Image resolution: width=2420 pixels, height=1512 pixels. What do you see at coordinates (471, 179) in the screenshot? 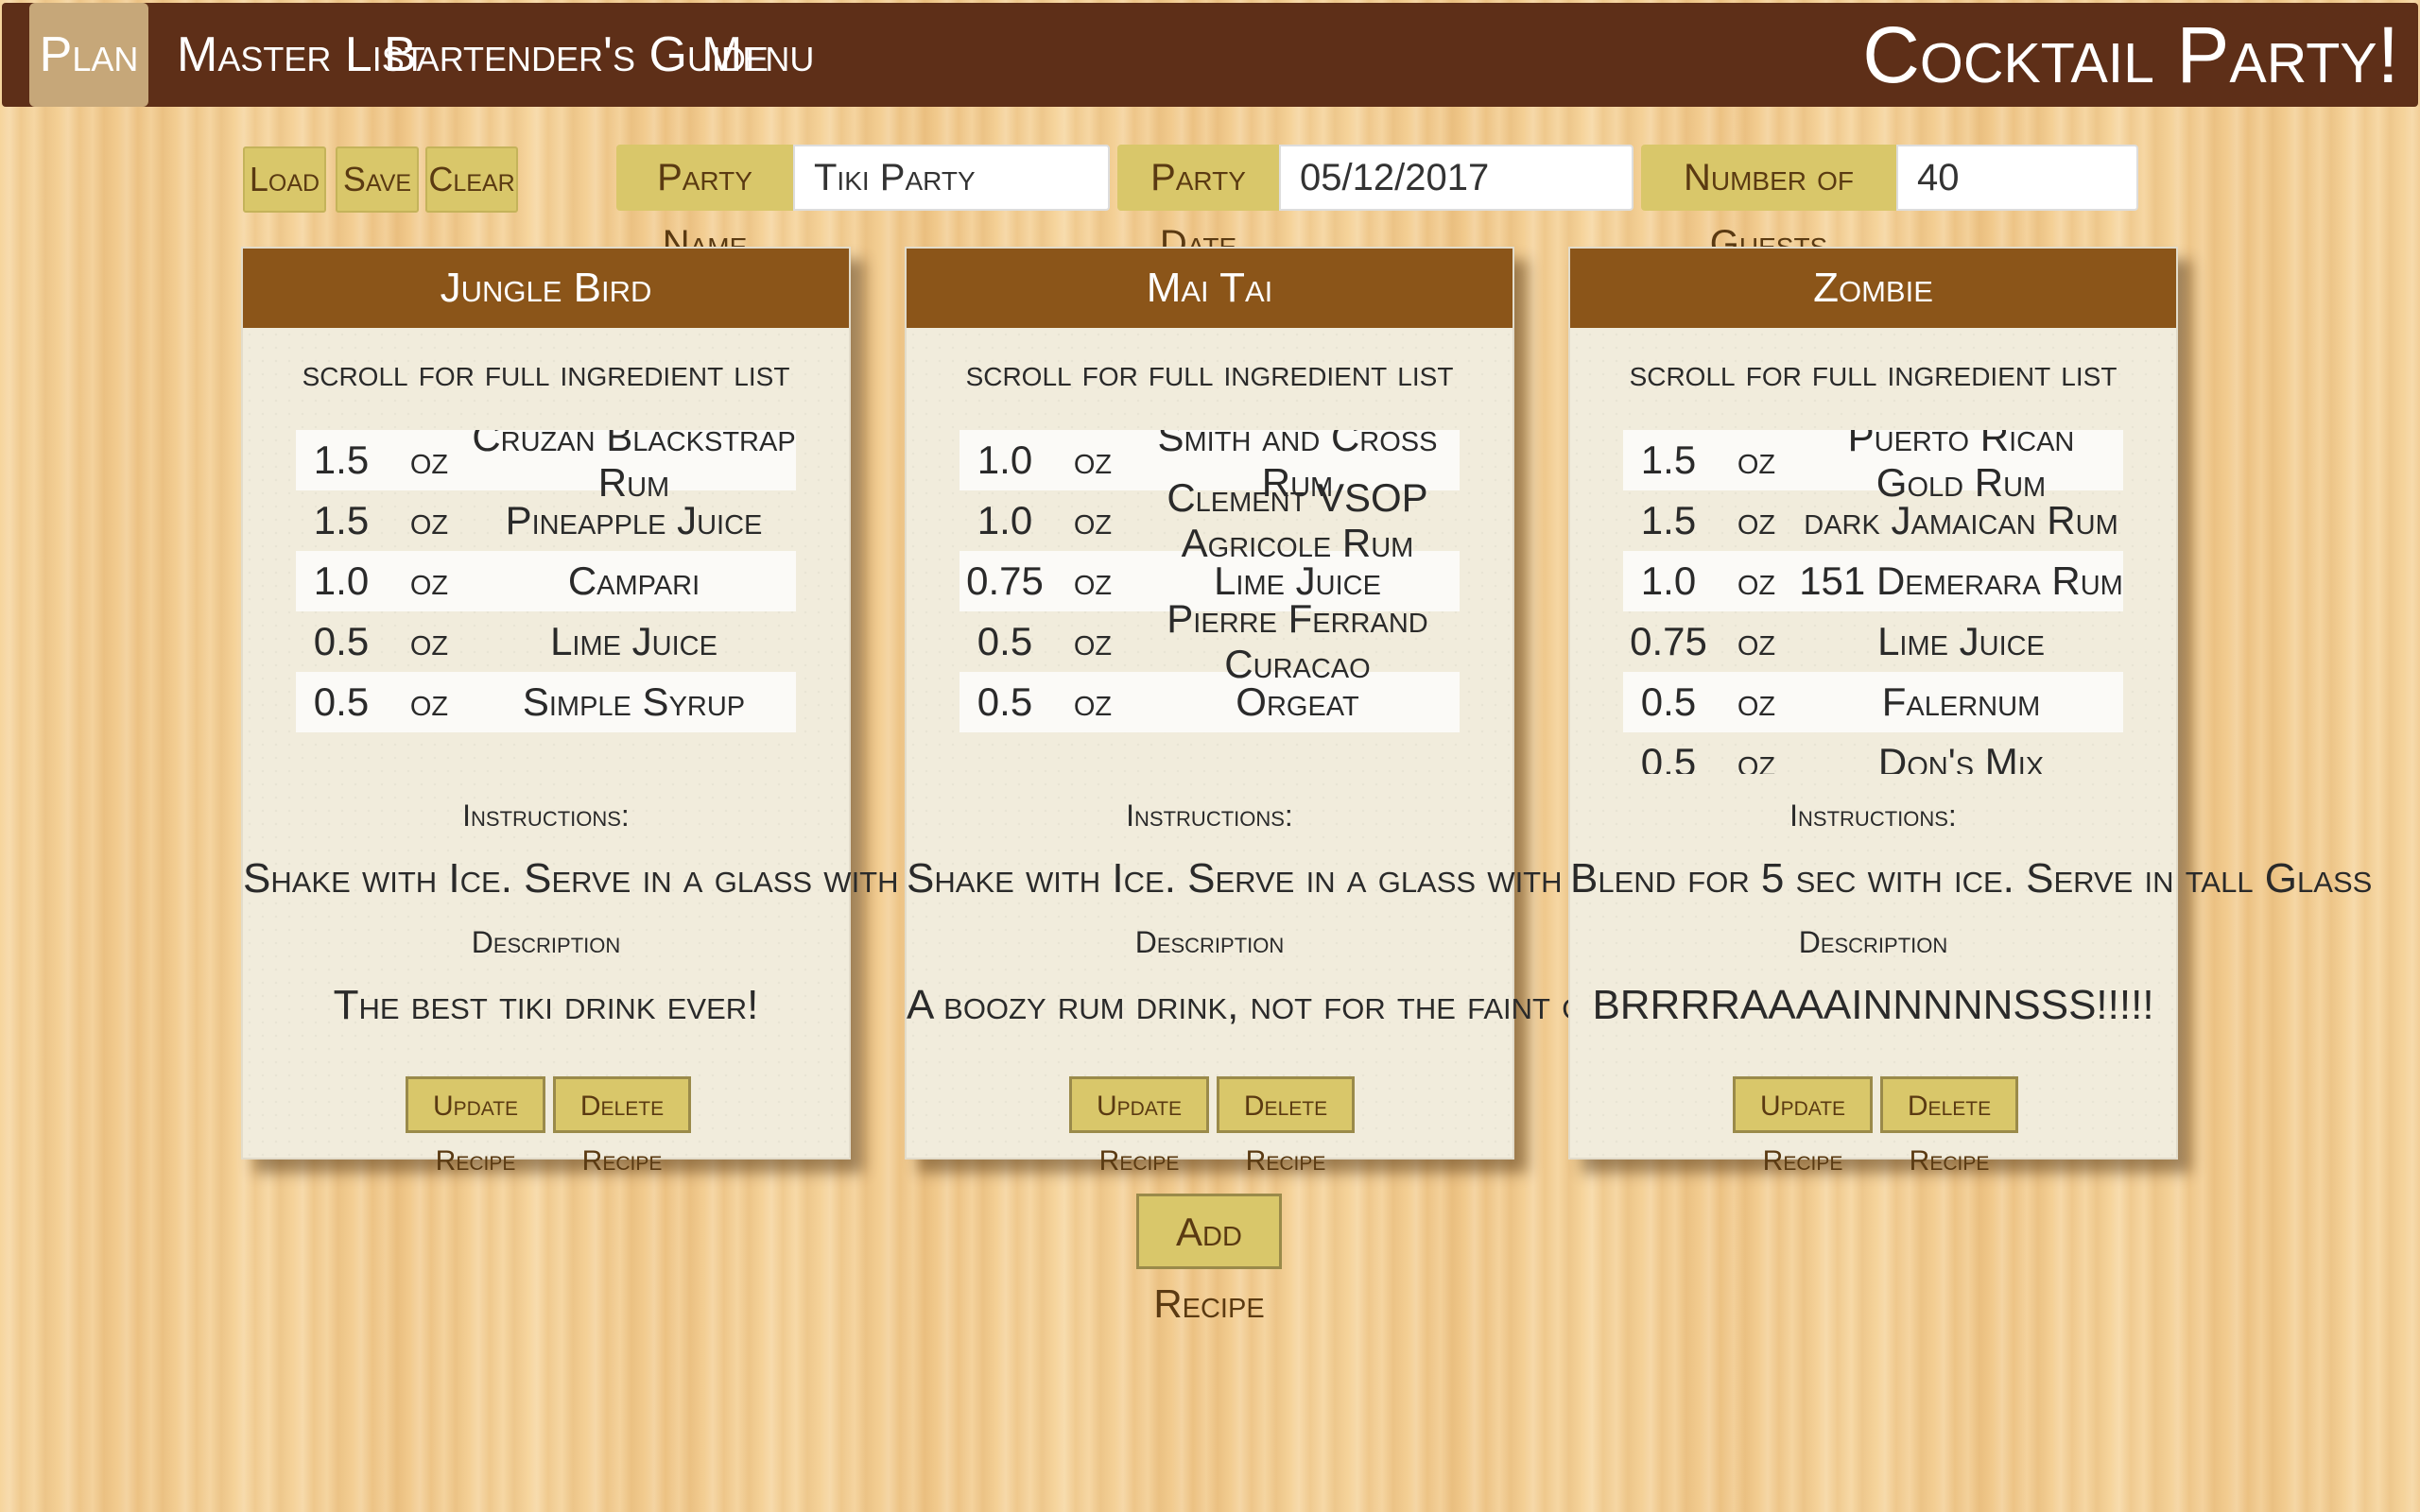
I see `clear-button: Clear` at bounding box center [471, 179].